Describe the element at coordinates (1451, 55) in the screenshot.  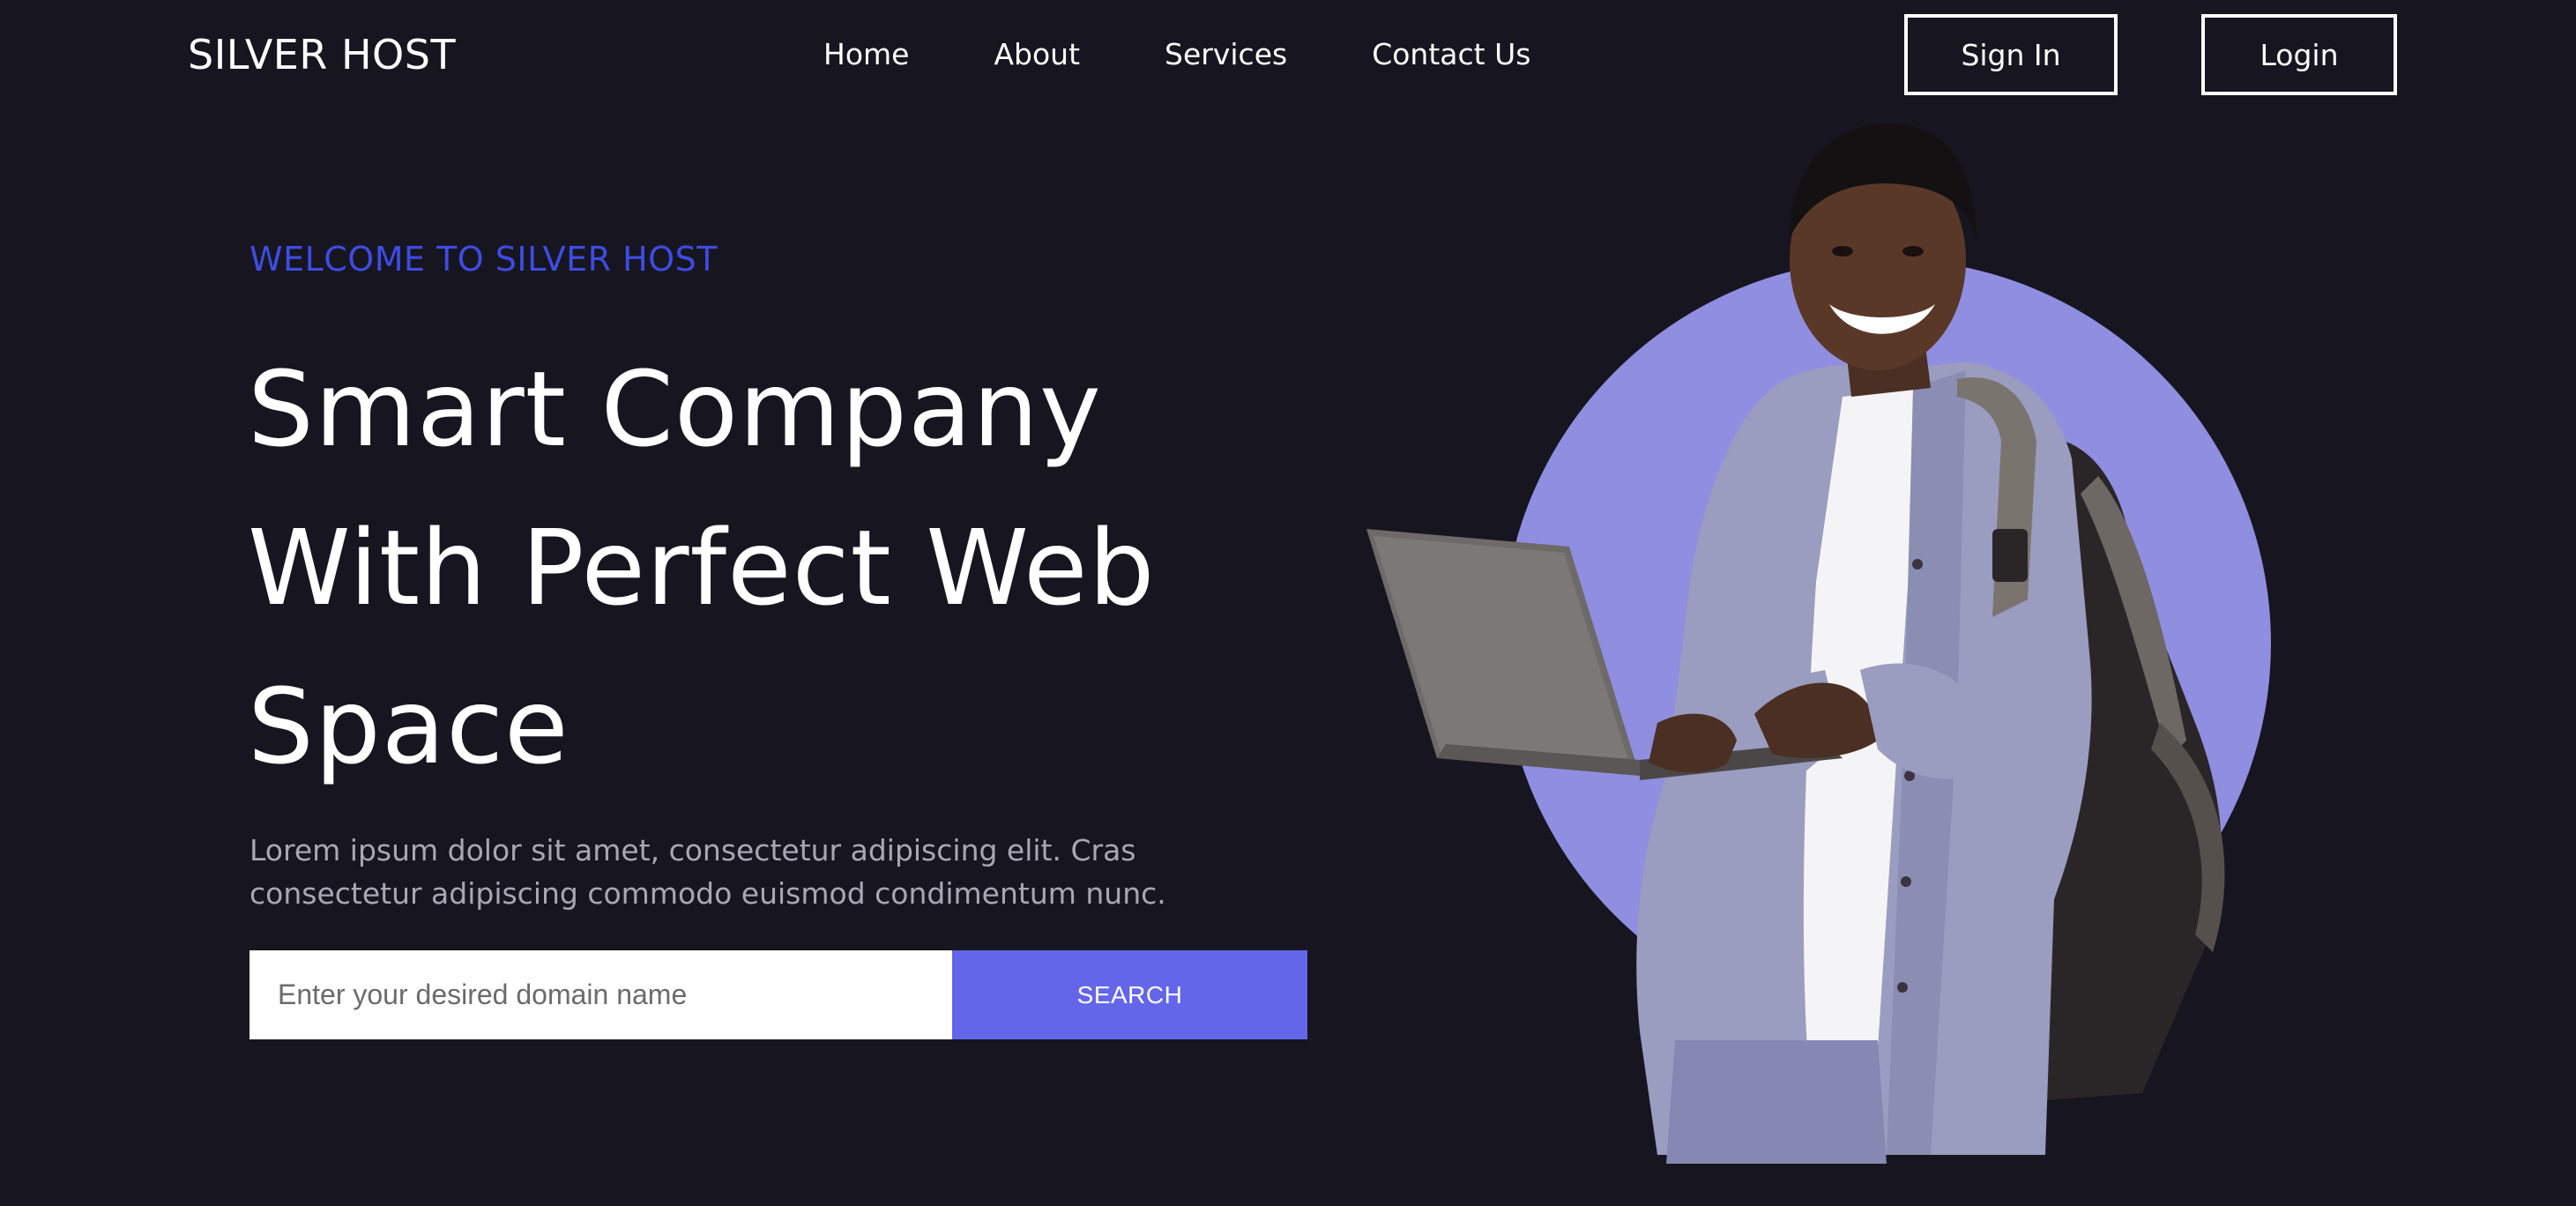
I see `nav-link-contact-us: Contact Us` at that location.